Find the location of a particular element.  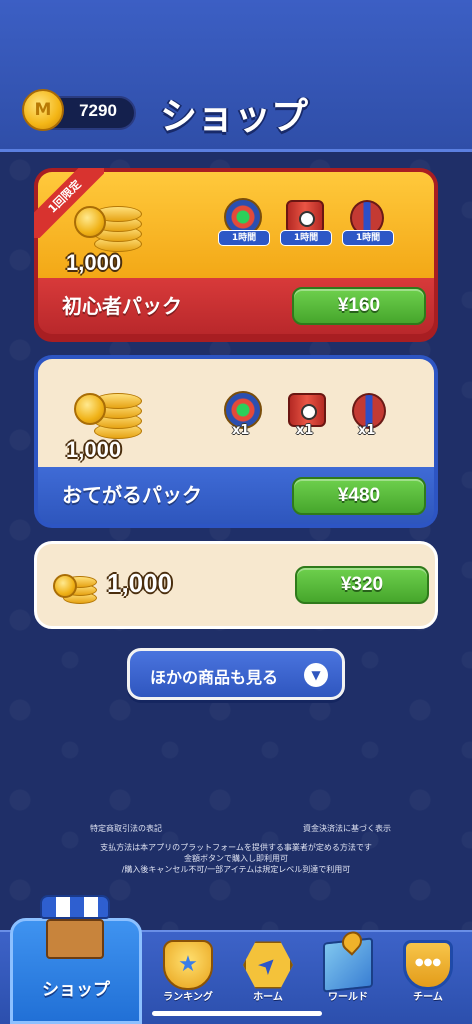

tab-world-label: ワールド is located at coordinates (348, 997).